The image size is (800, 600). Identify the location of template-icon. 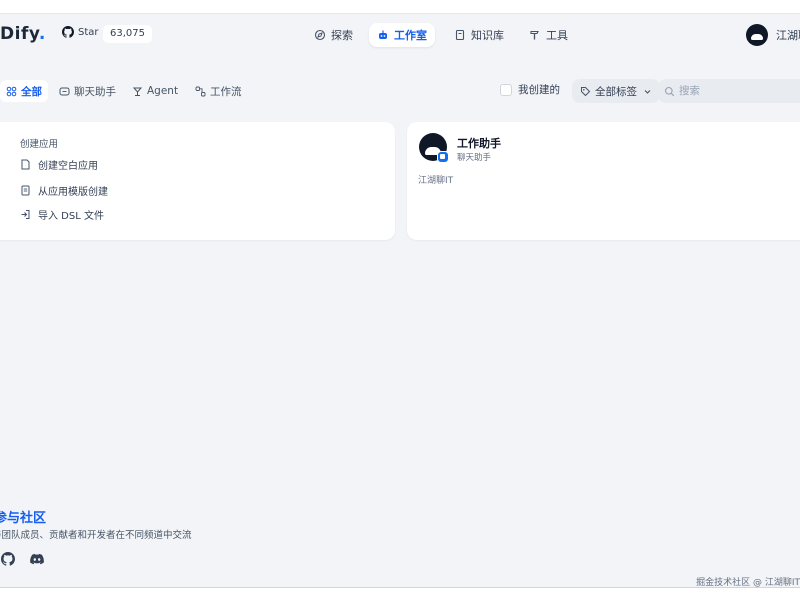
(25, 190).